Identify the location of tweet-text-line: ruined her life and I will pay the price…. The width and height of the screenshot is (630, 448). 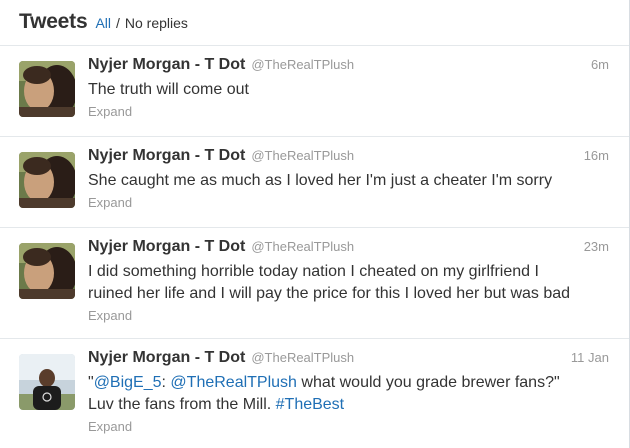
(329, 293).